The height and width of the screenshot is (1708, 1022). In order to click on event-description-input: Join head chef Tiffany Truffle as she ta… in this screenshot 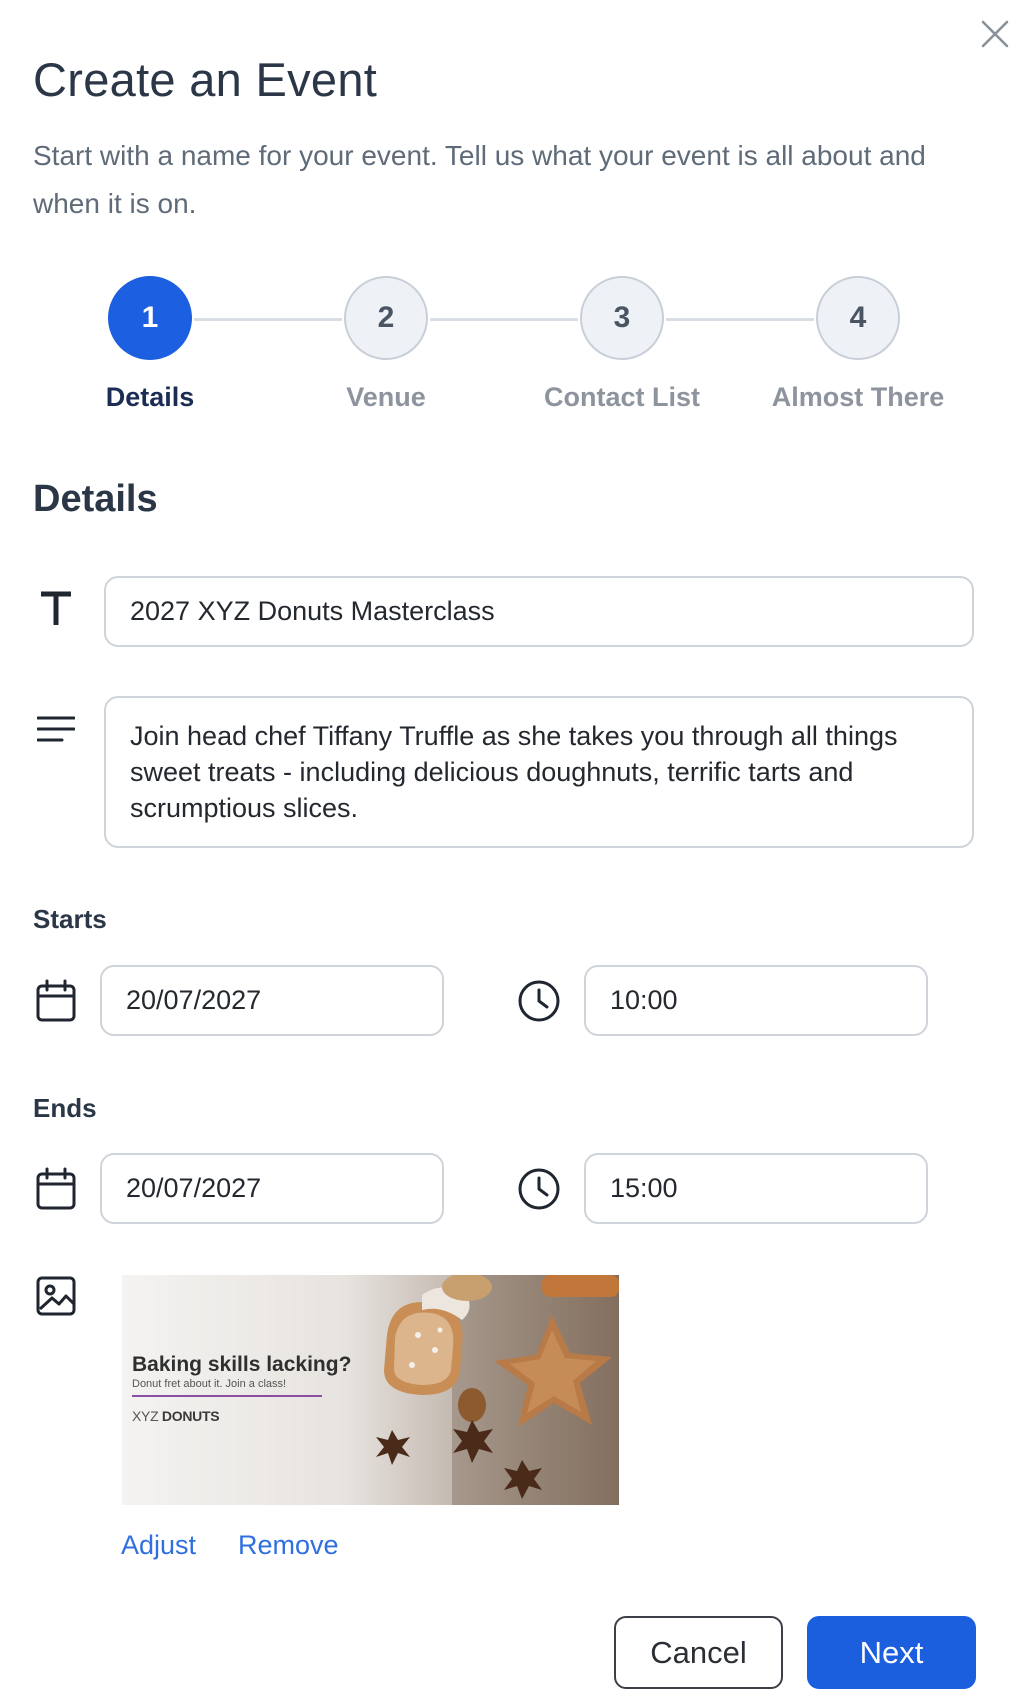, I will do `click(539, 772)`.